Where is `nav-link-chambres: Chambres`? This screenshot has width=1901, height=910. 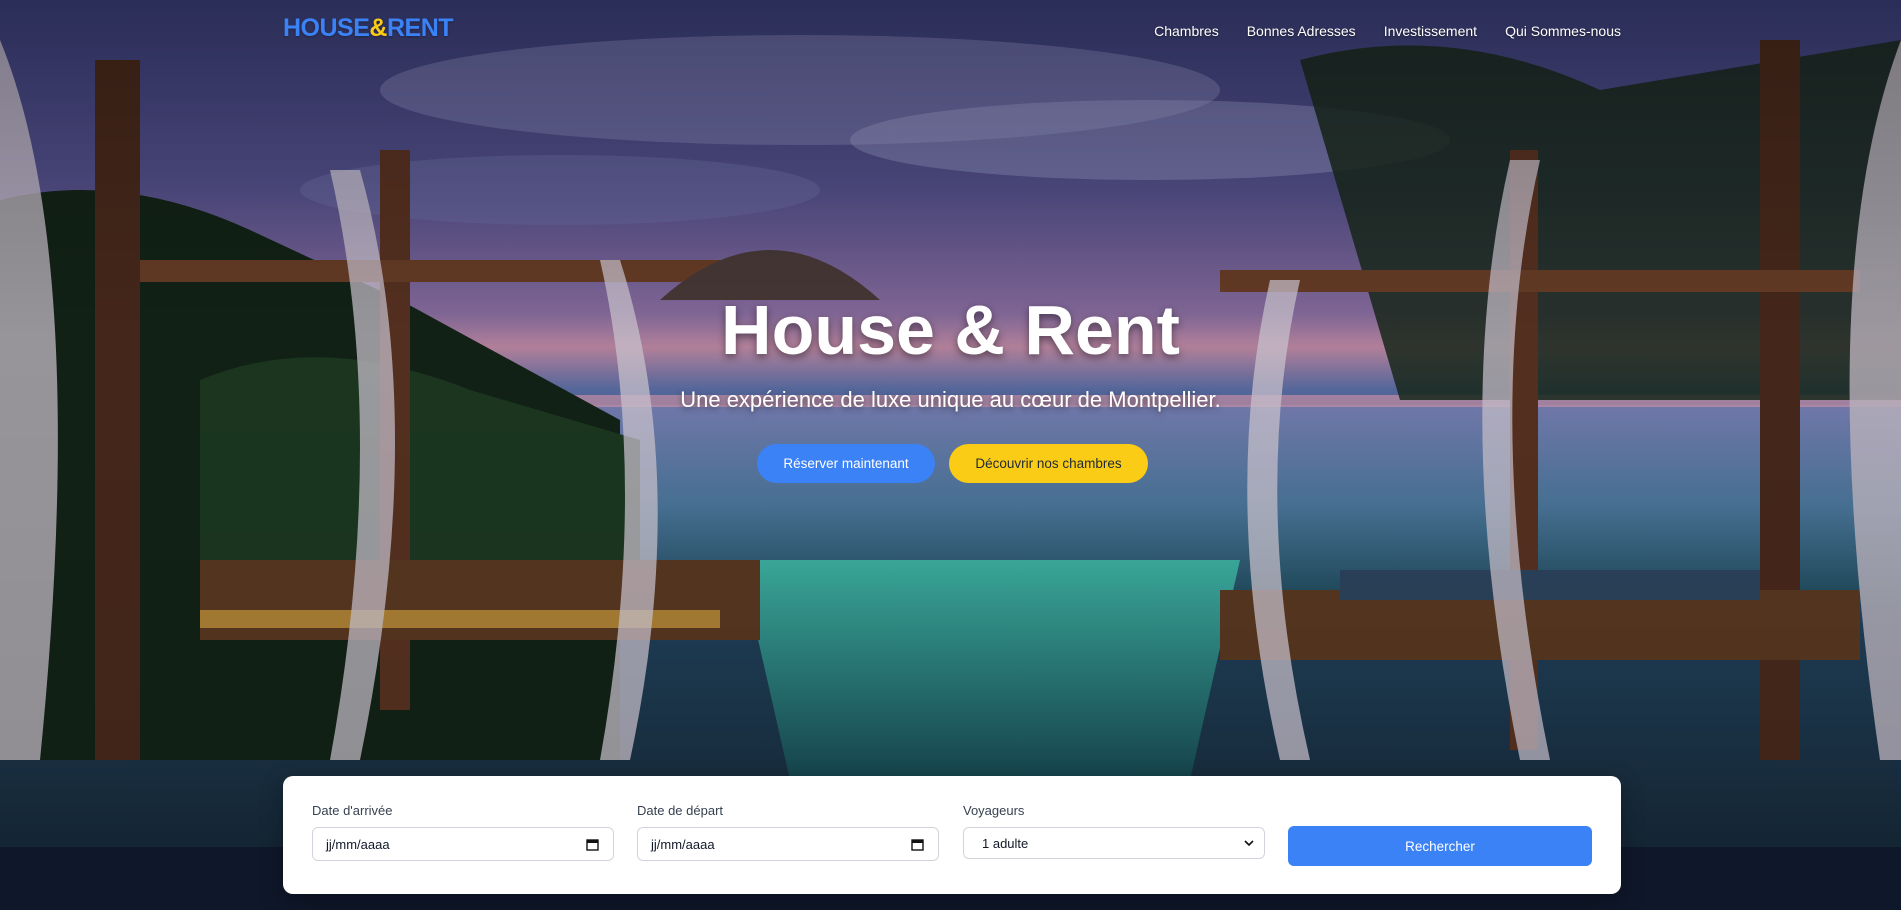 nav-link-chambres: Chambres is located at coordinates (1186, 31).